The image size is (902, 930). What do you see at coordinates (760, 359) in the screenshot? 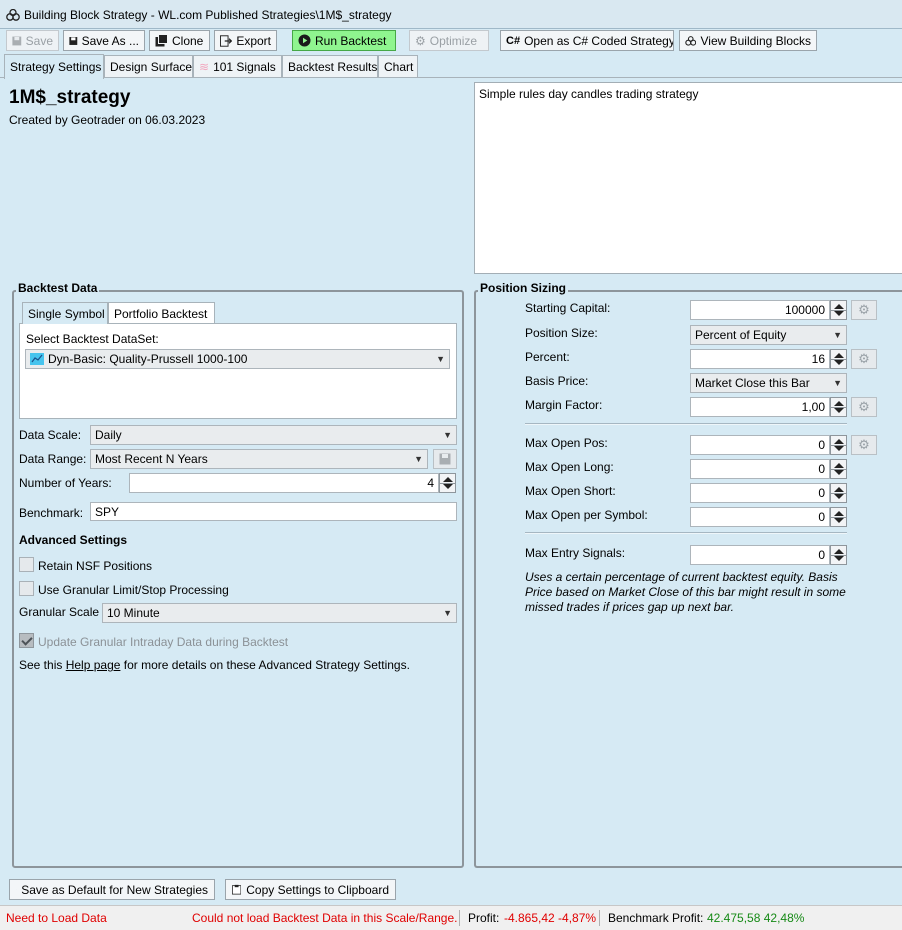
I see `percent-input: 16` at bounding box center [760, 359].